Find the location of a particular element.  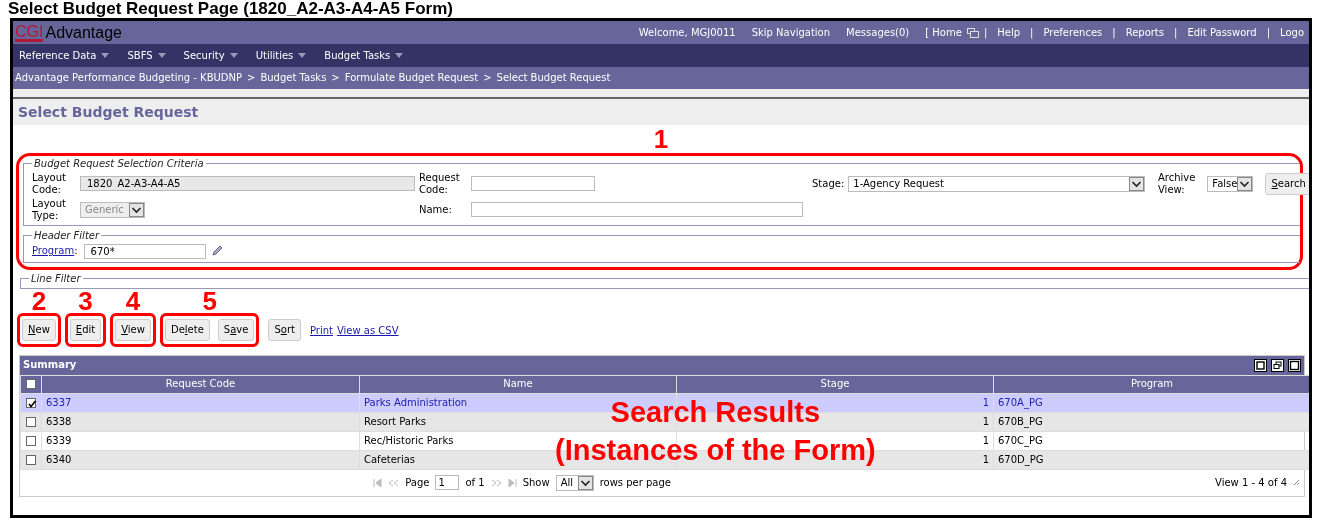

resize-grip-icon is located at coordinates (1296, 483).